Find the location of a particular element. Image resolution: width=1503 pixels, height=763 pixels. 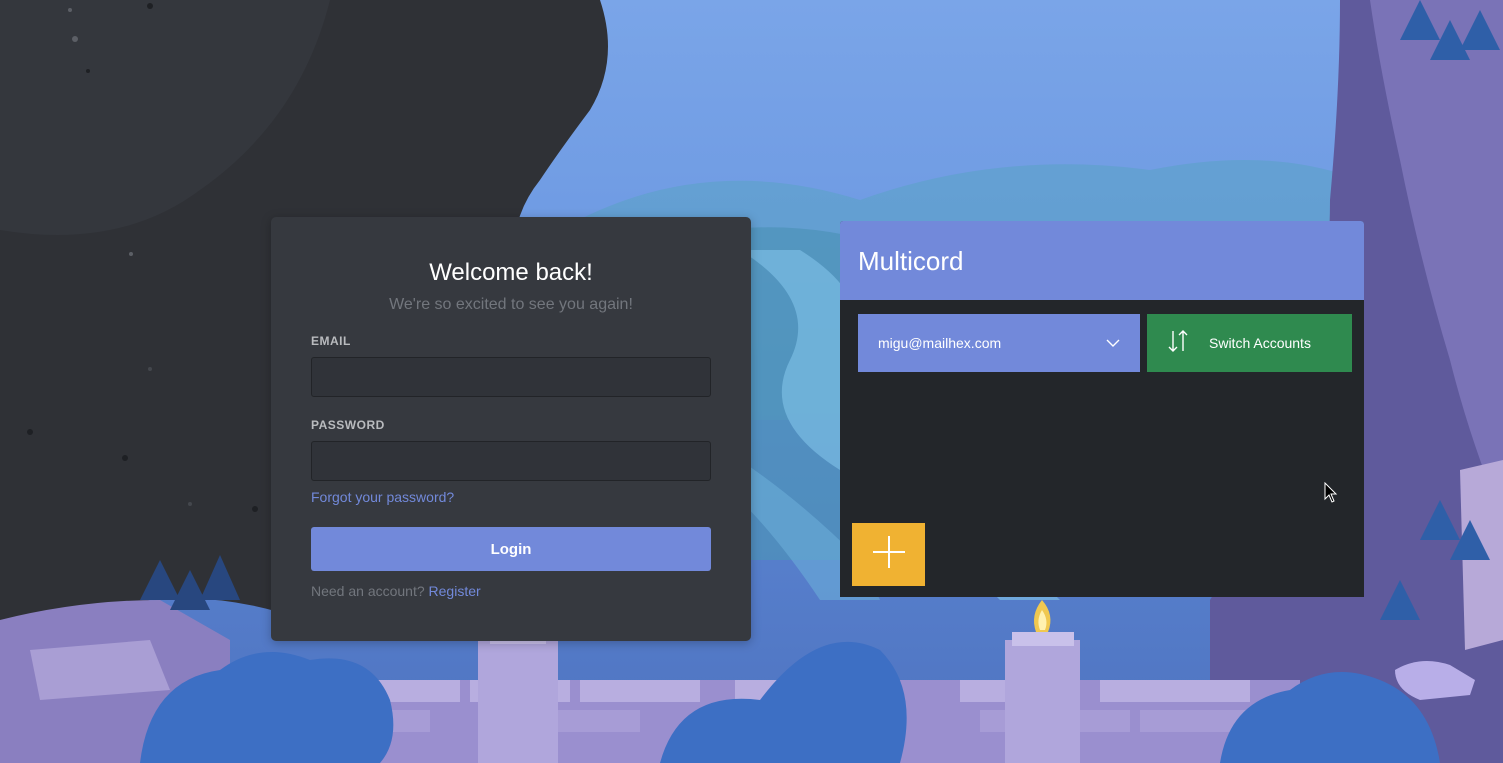

login-title: Welcome back! is located at coordinates (511, 272).